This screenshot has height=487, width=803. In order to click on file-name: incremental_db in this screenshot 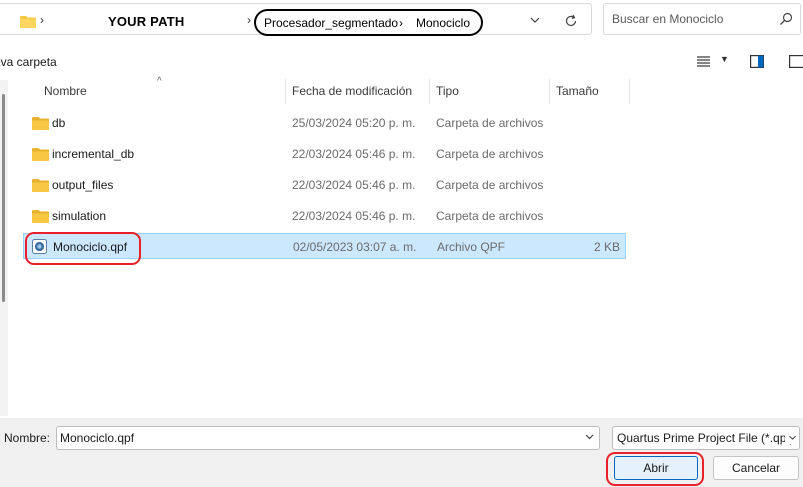, I will do `click(93, 154)`.